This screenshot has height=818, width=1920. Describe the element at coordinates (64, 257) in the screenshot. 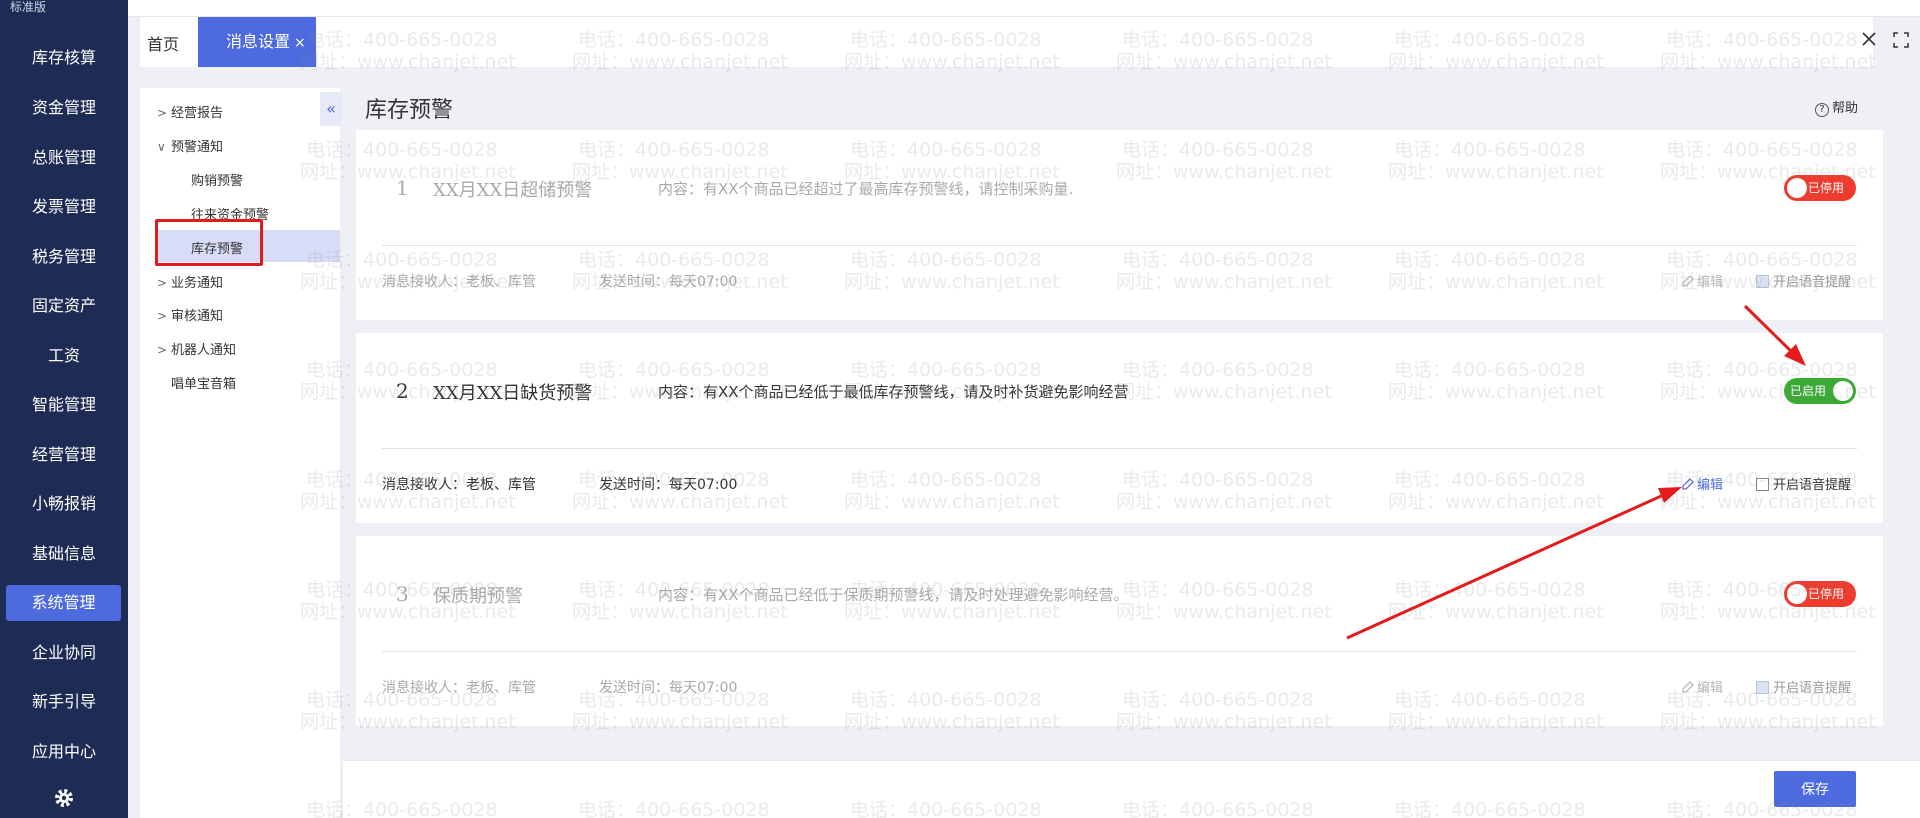

I see `nav-item-tax: 税务管理` at that location.